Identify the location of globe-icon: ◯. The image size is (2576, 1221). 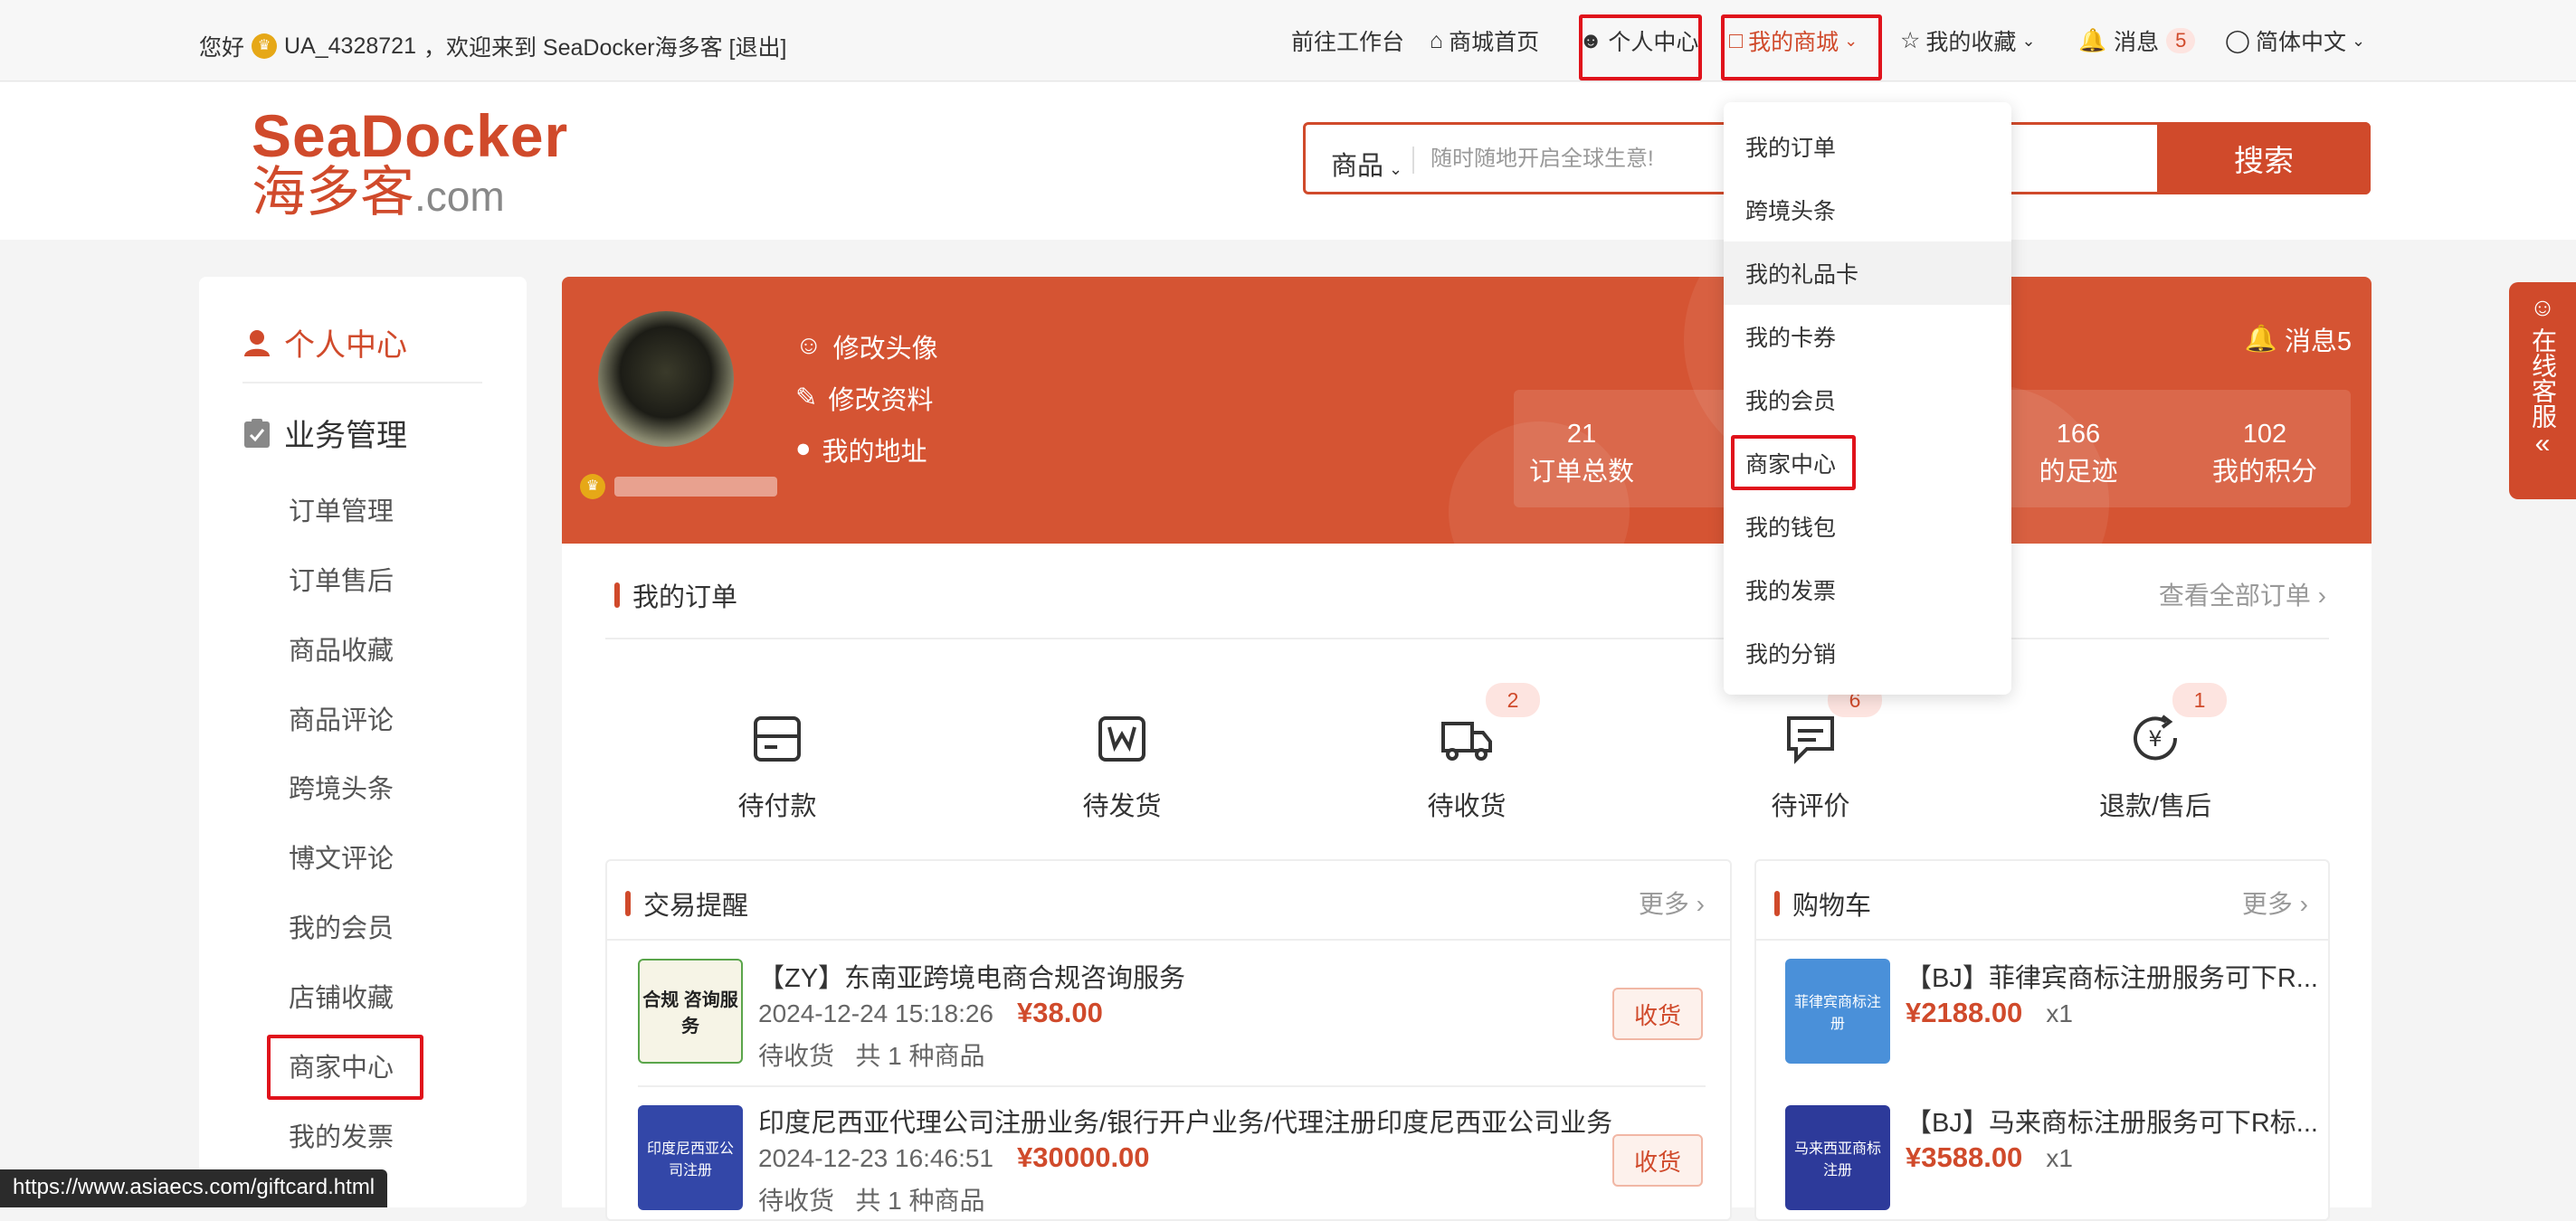
(2238, 40).